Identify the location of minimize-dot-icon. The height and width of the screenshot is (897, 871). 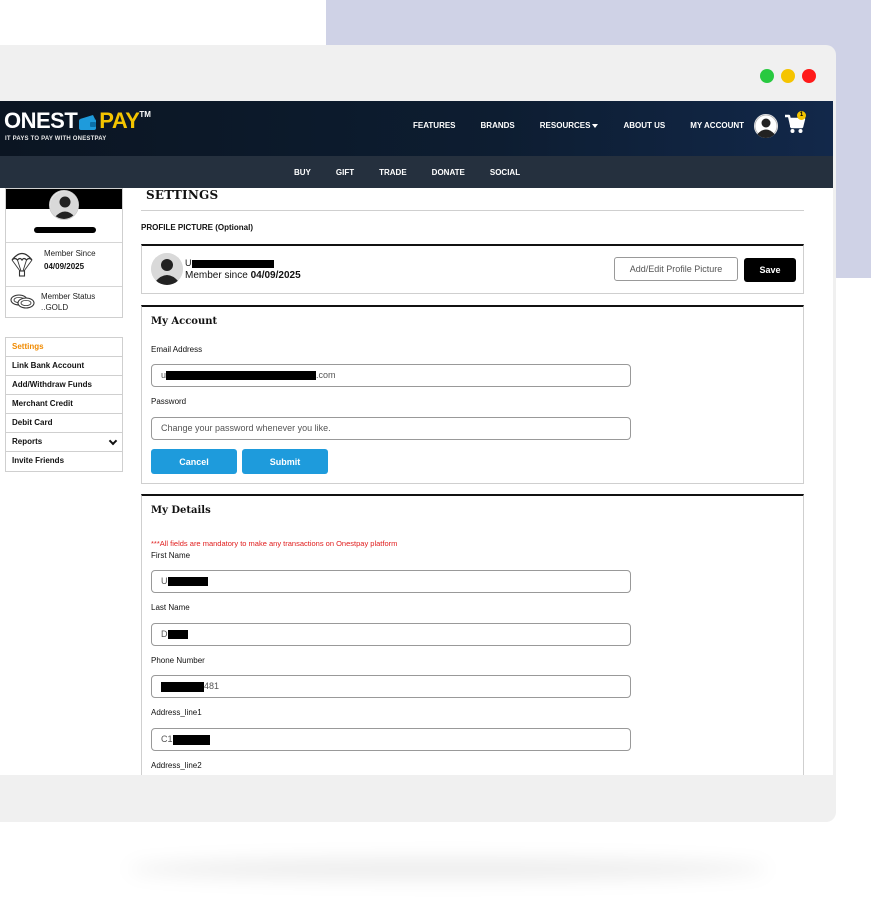
(788, 76).